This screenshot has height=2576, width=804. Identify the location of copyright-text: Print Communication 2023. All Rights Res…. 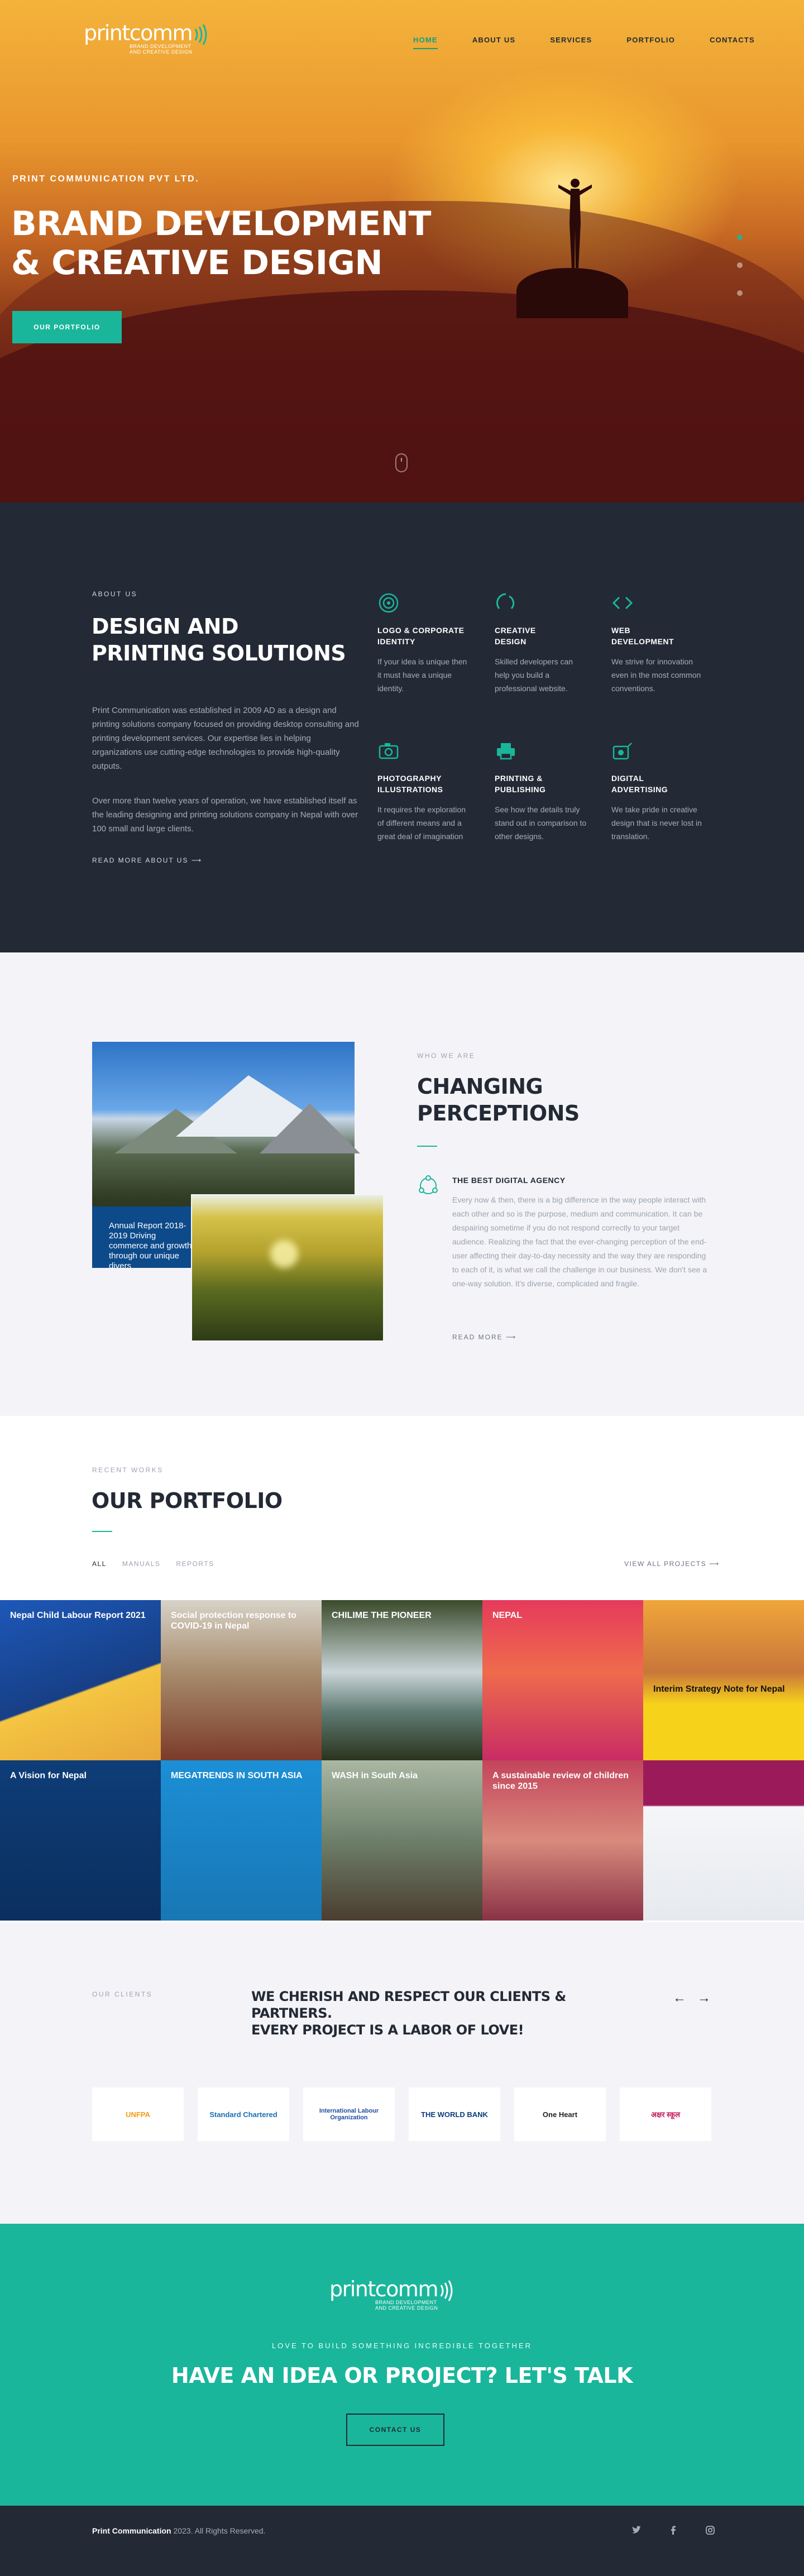
(179, 2530).